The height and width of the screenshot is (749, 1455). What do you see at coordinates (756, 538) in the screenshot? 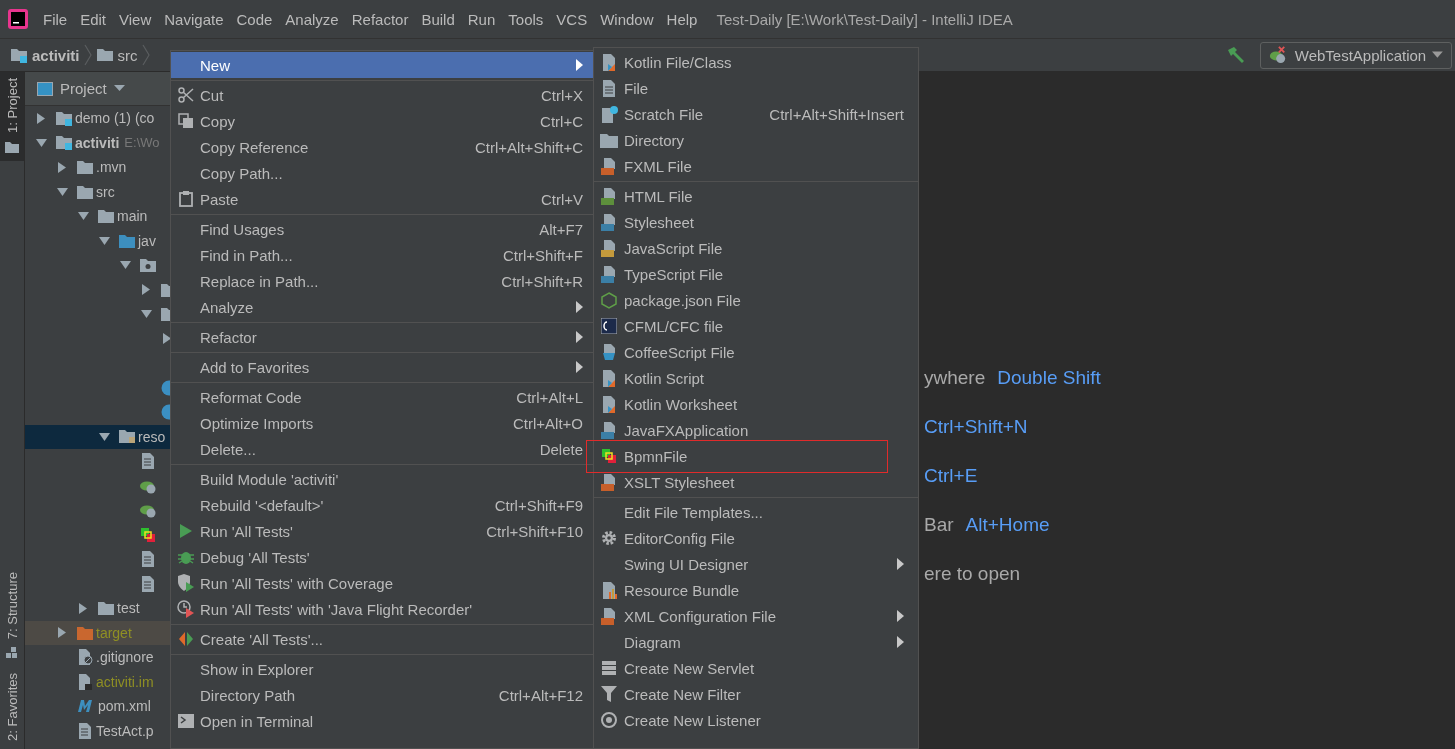
I see `menu-item: EditorConfig File` at bounding box center [756, 538].